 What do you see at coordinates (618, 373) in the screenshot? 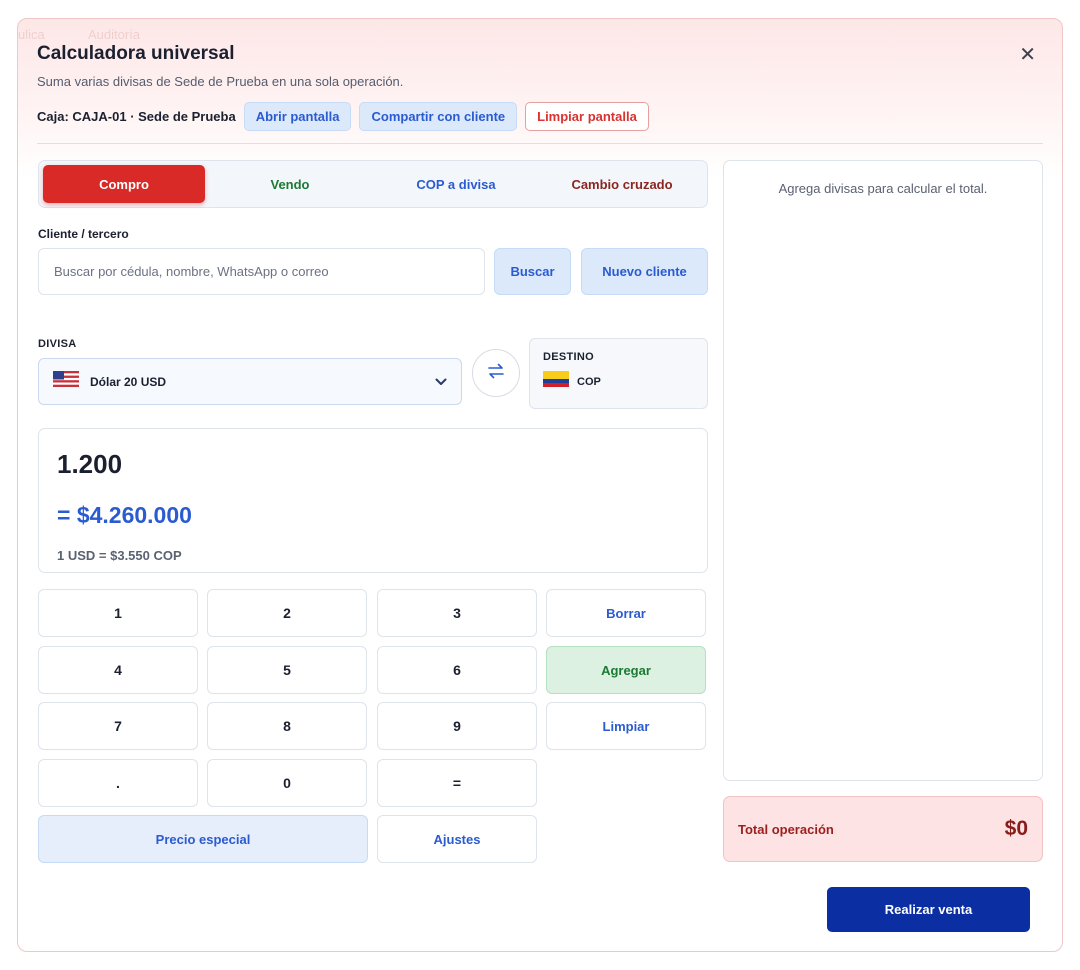
I see `destino-box: DESTINO COP` at bounding box center [618, 373].